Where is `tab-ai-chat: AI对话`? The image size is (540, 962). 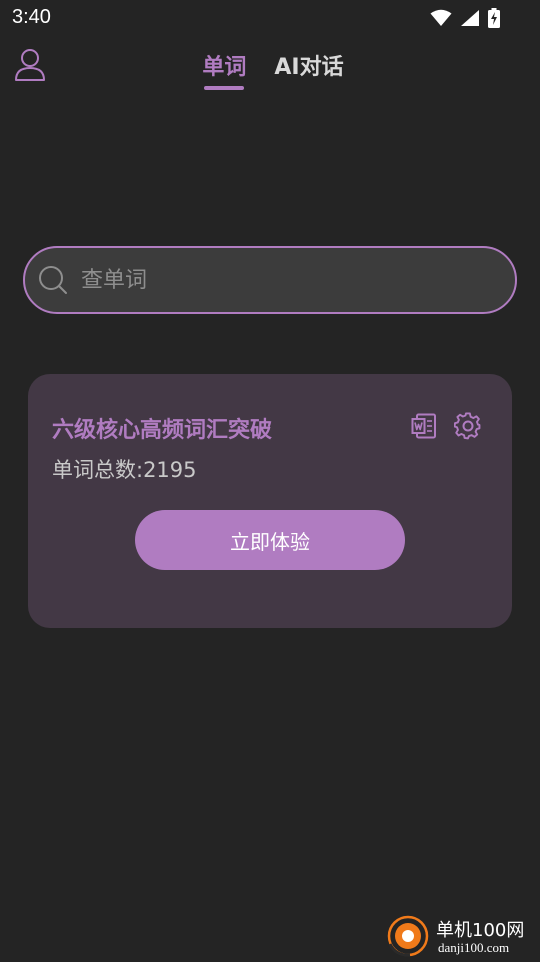 tab-ai-chat: AI对话 is located at coordinates (308, 65).